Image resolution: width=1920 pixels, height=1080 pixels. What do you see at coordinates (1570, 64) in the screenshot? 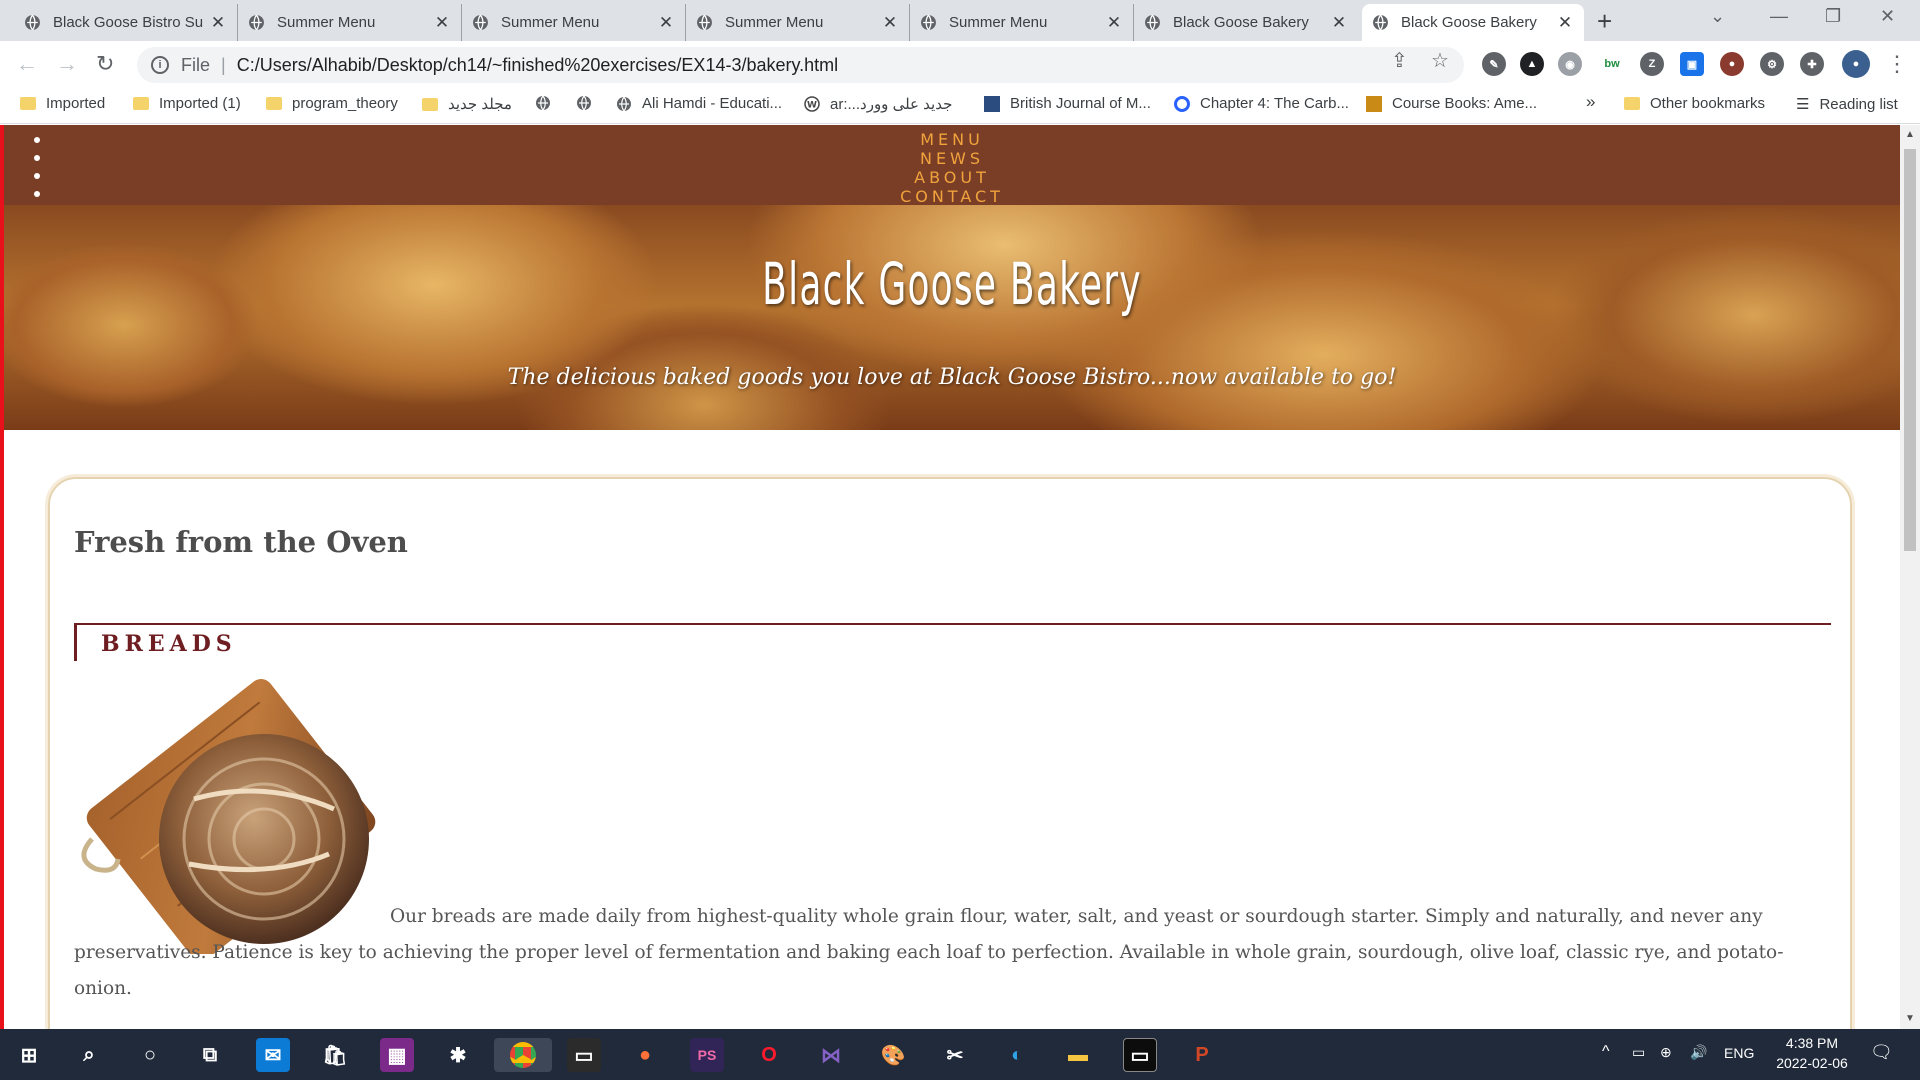
I see `grammar-extension-icon: ◉` at bounding box center [1570, 64].